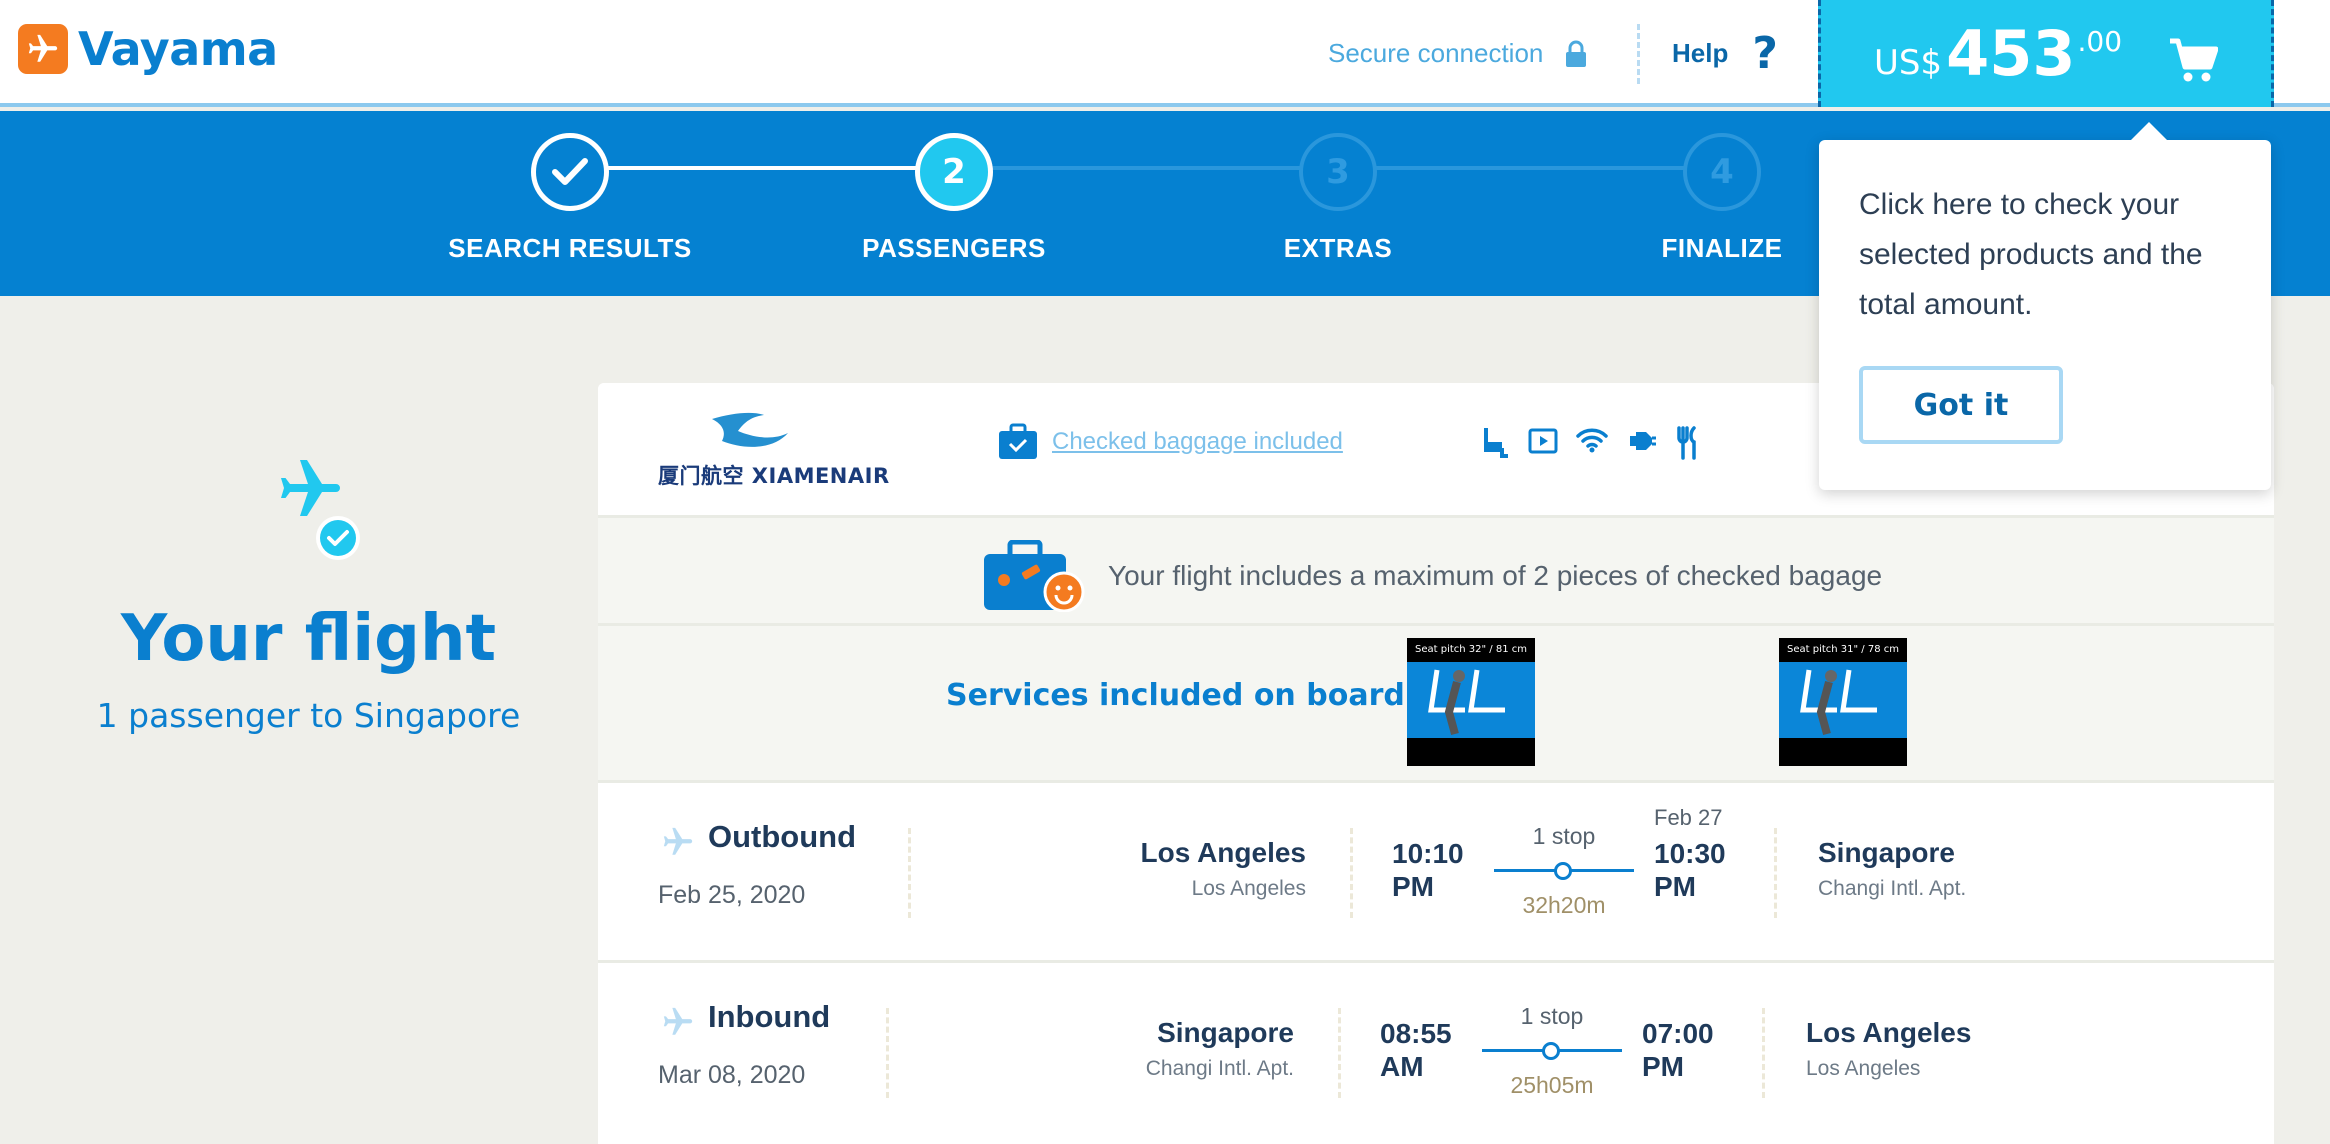 The height and width of the screenshot is (1144, 2330). Describe the element at coordinates (1961, 405) in the screenshot. I see `got-it-button: Got it` at that location.